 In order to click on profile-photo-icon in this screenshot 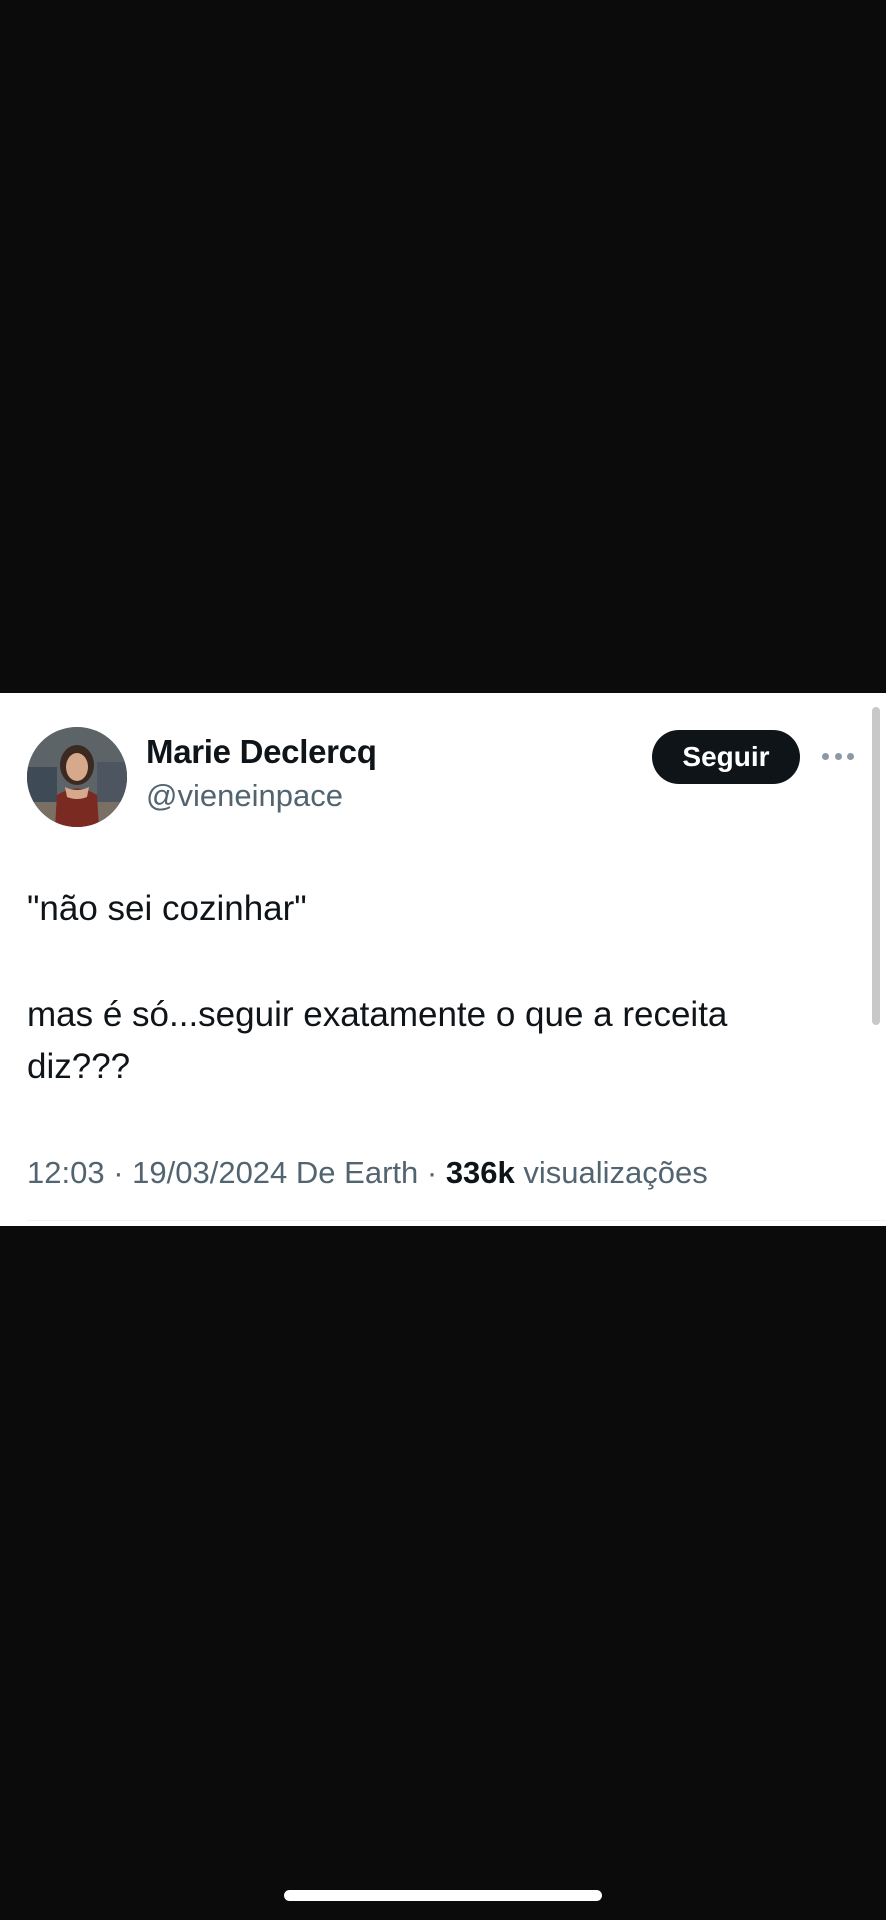, I will do `click(77, 777)`.